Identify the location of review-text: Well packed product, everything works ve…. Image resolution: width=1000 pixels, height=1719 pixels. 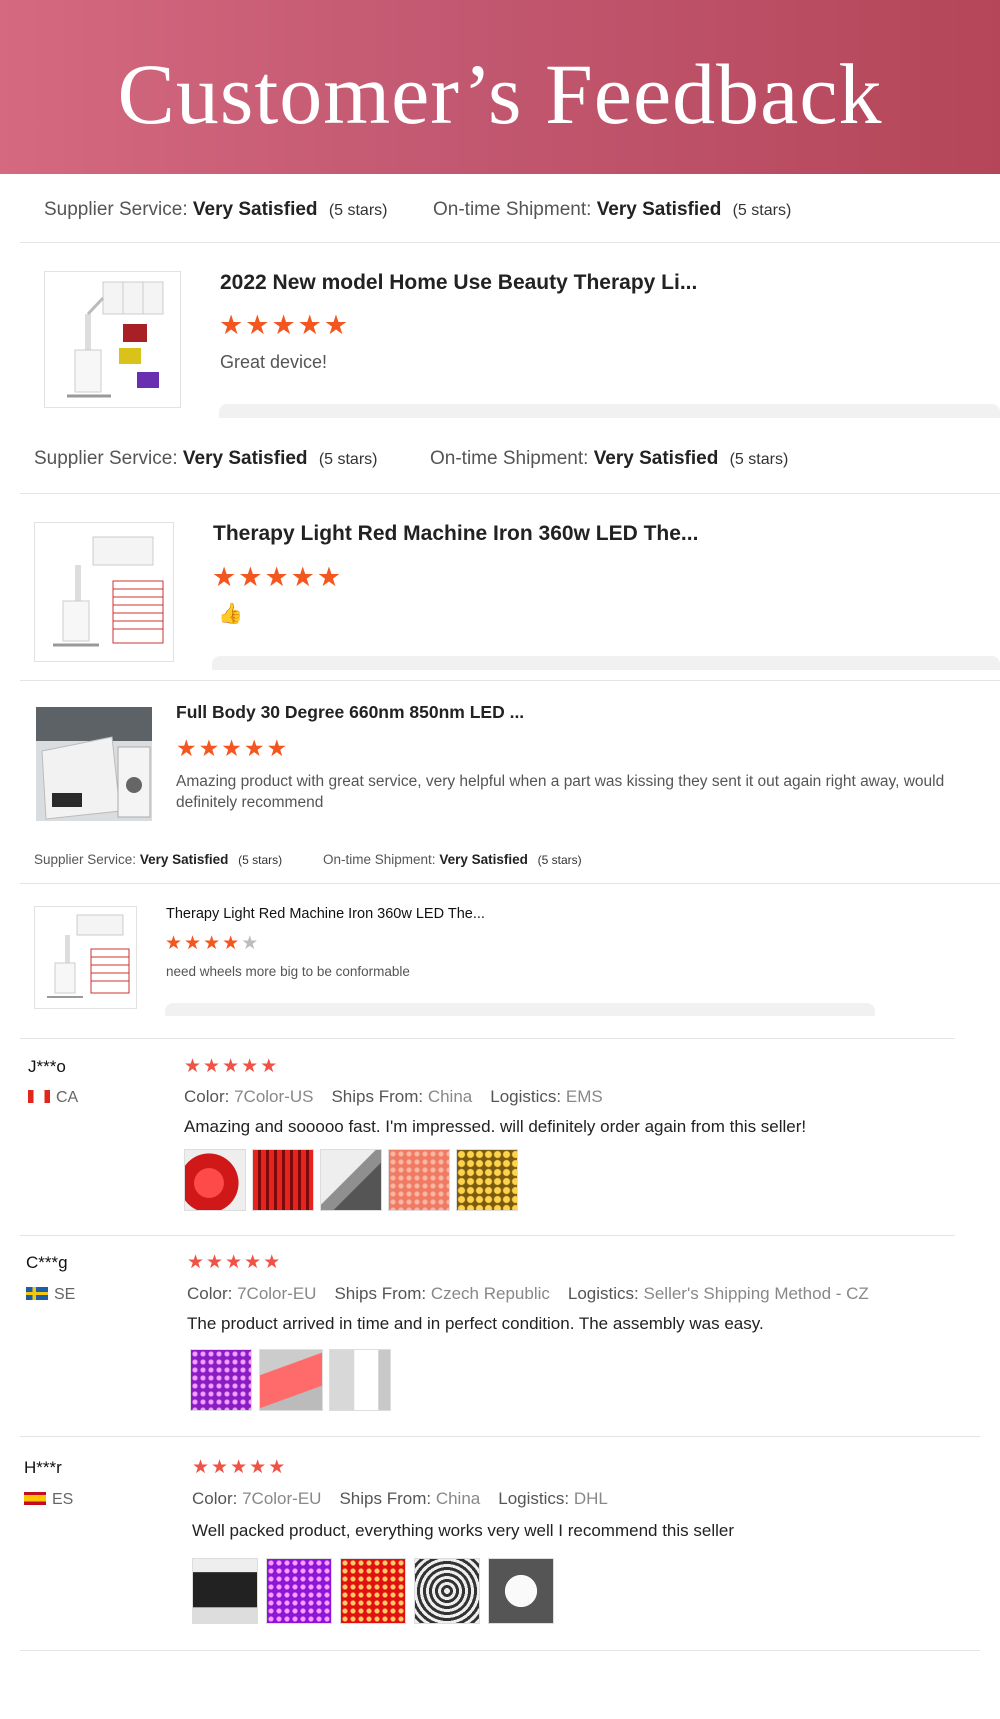
(463, 1530).